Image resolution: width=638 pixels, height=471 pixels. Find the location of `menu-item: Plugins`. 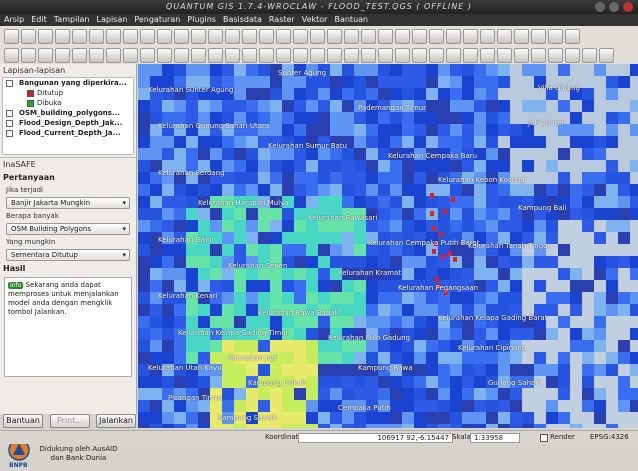

menu-item: Plugins is located at coordinates (201, 19).